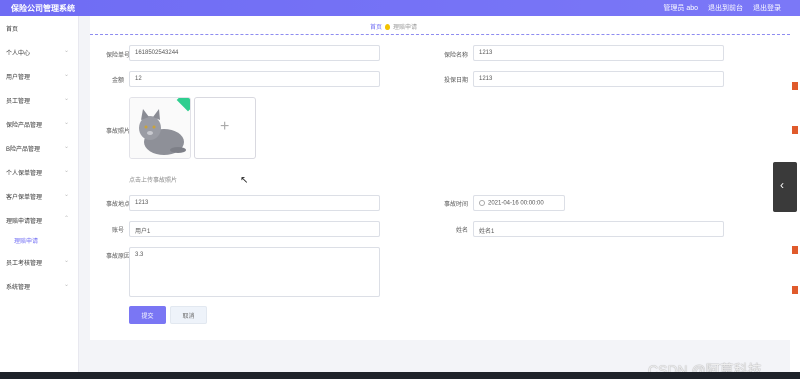 This screenshot has height=379, width=800. I want to click on top-bar: 保险公司管理系统 管理员 abo 退出到前台 退出登录, so click(400, 8).